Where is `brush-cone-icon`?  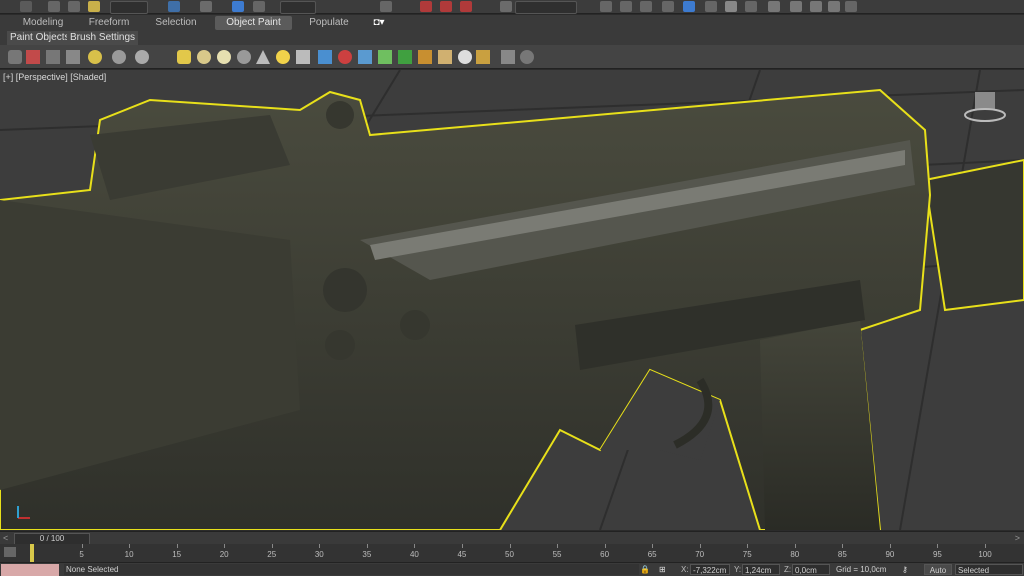 brush-cone-icon is located at coordinates (263, 57).